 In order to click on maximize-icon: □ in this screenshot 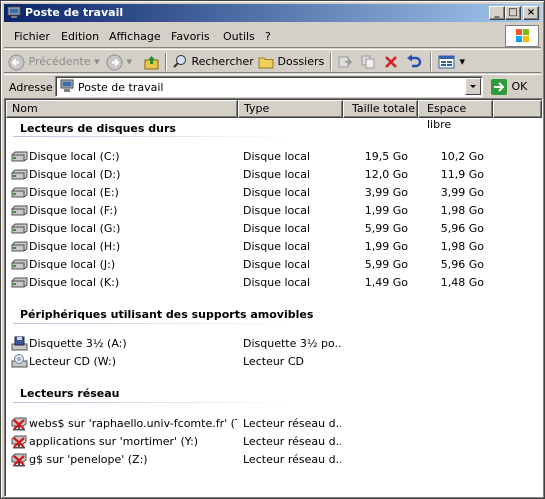, I will do `click(513, 12)`.